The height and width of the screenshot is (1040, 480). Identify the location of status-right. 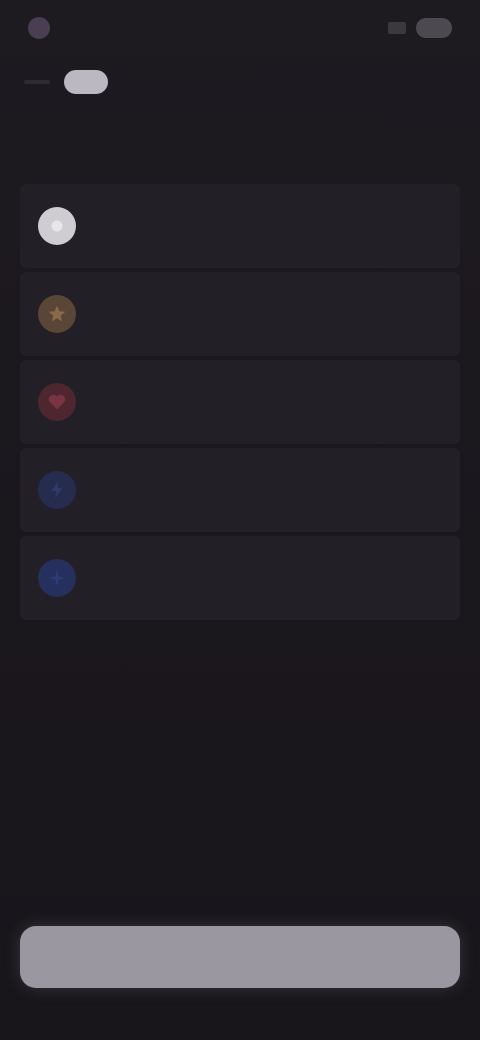
(420, 28).